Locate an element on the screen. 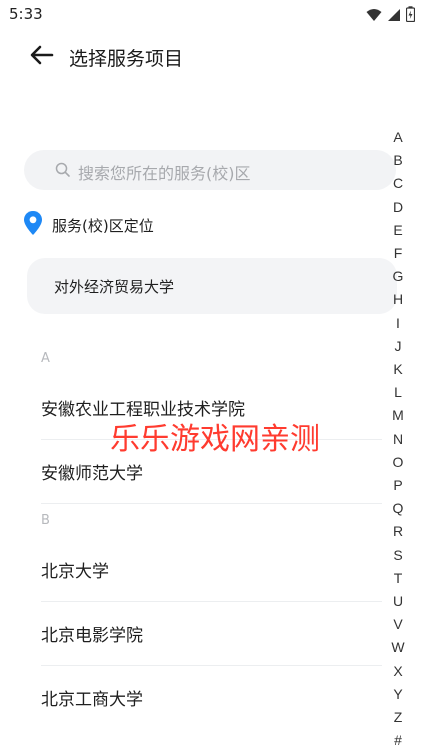  current-school-name: 对外经济贸易大学 is located at coordinates (114, 287).